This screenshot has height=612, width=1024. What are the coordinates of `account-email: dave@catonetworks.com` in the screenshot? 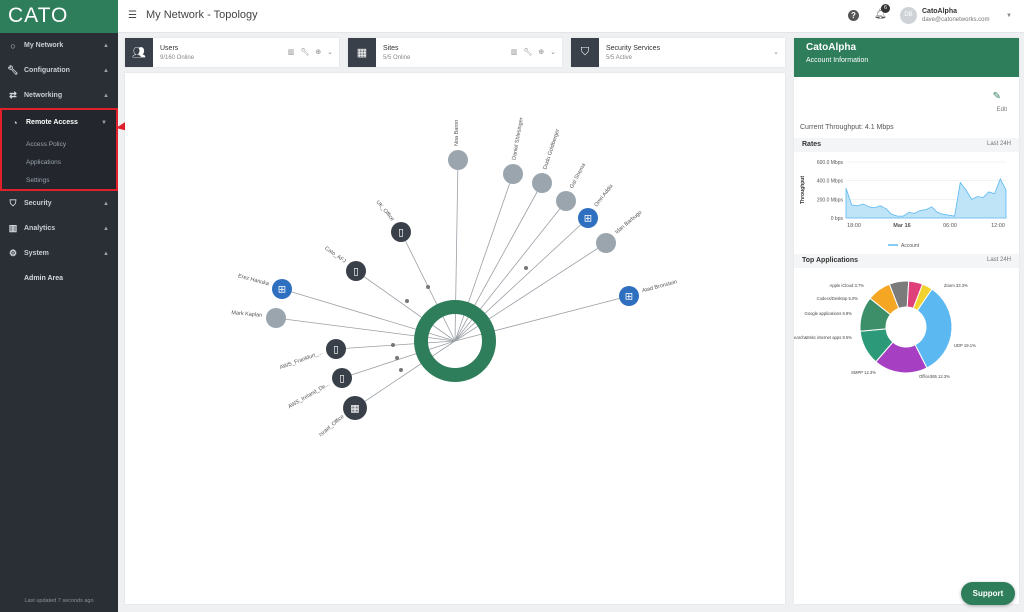 It's located at (956, 20).